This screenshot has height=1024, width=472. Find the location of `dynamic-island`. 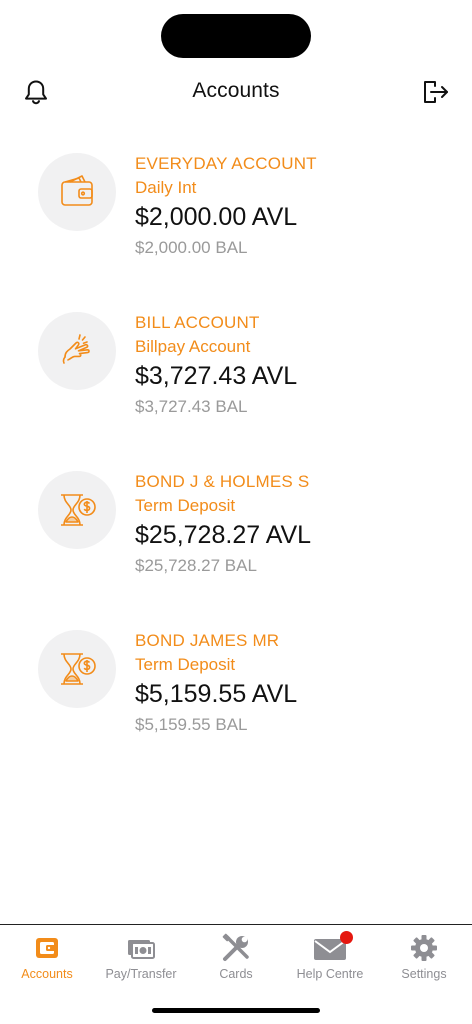

dynamic-island is located at coordinates (236, 36).